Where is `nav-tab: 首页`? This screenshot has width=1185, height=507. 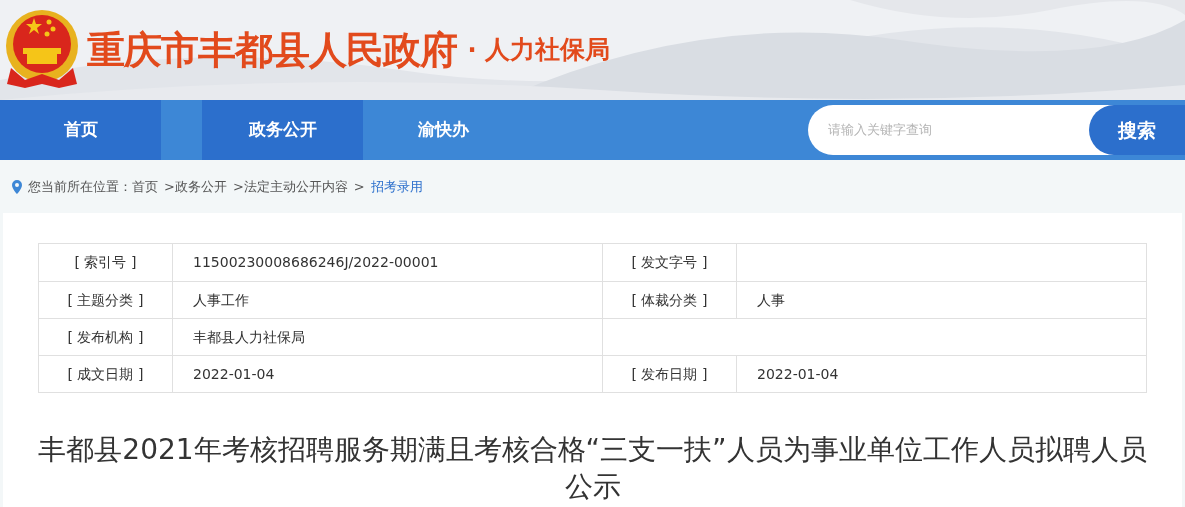
nav-tab: 首页 is located at coordinates (80, 130).